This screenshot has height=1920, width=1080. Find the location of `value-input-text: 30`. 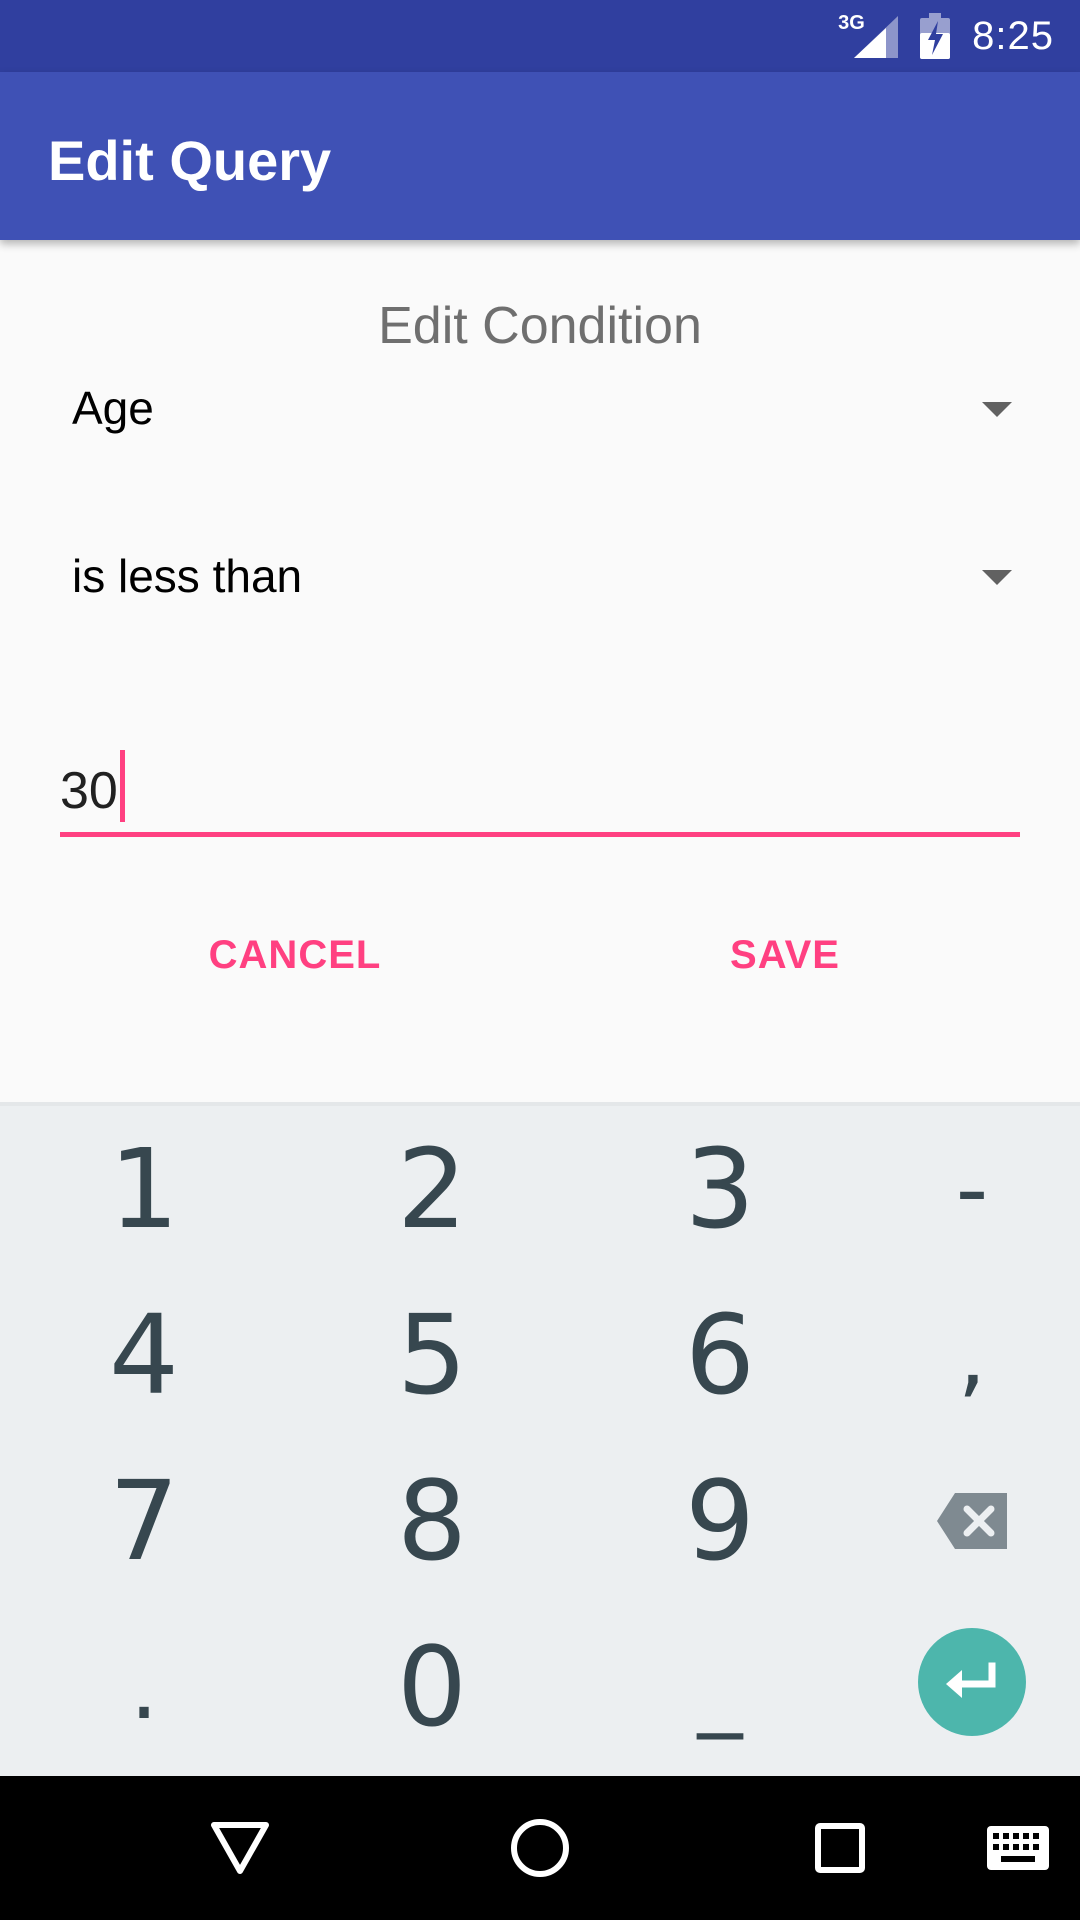

value-input-text: 30 is located at coordinates (89, 791).